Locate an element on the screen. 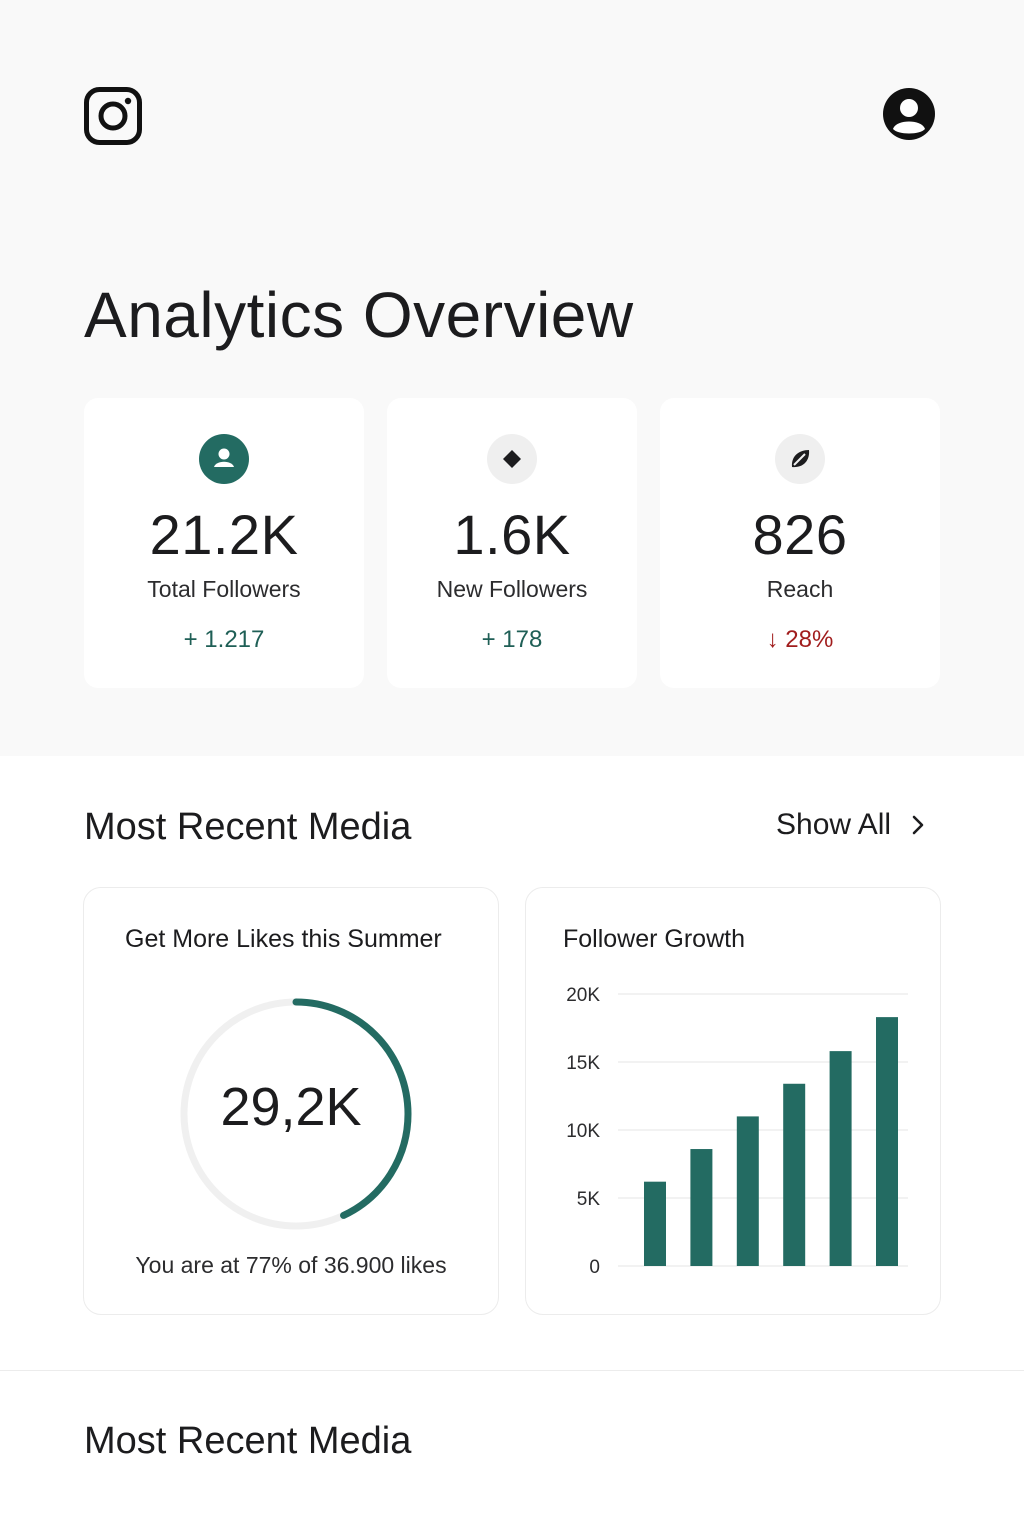  stat-card-reach: 826 Reach ↓ 28% is located at coordinates (800, 543).